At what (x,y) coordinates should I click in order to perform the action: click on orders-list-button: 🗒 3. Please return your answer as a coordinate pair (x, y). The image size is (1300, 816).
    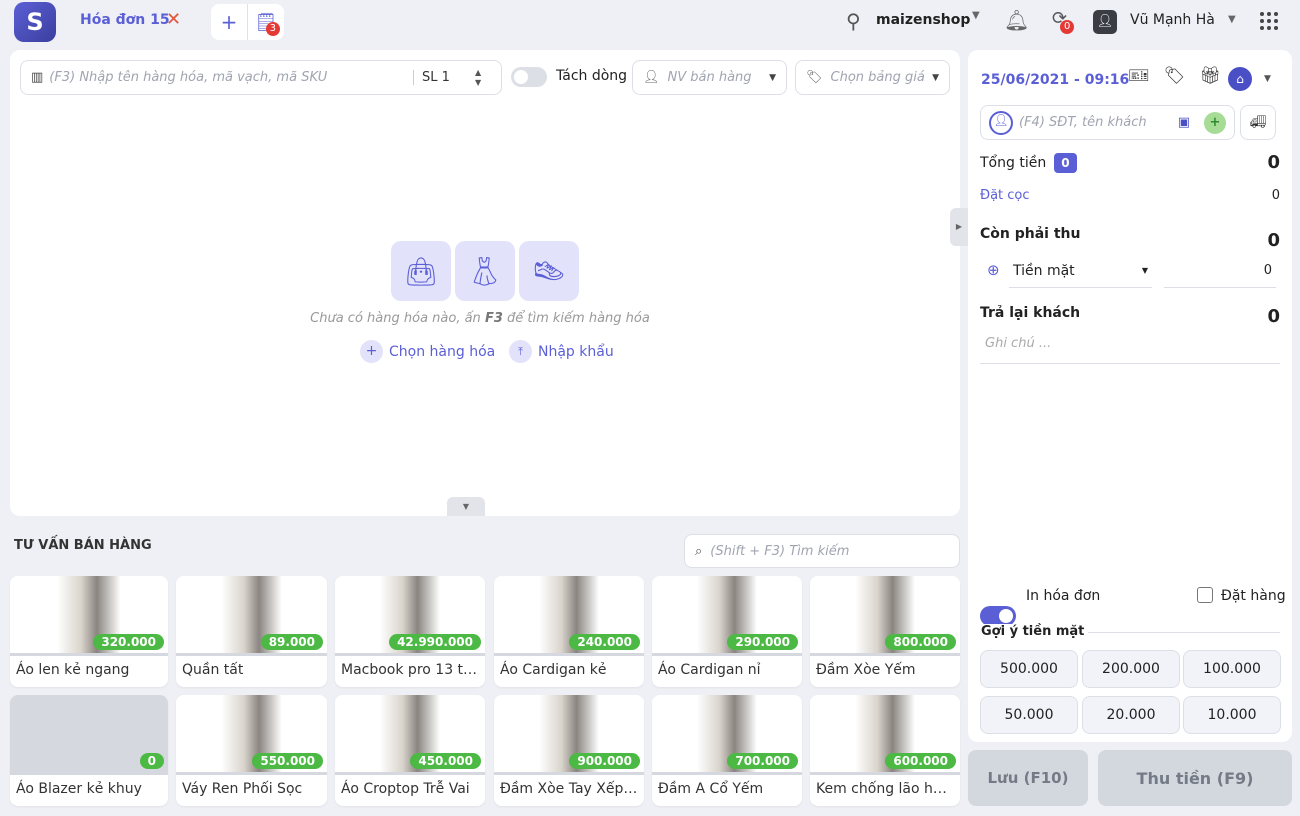
    Looking at the image, I should click on (266, 22).